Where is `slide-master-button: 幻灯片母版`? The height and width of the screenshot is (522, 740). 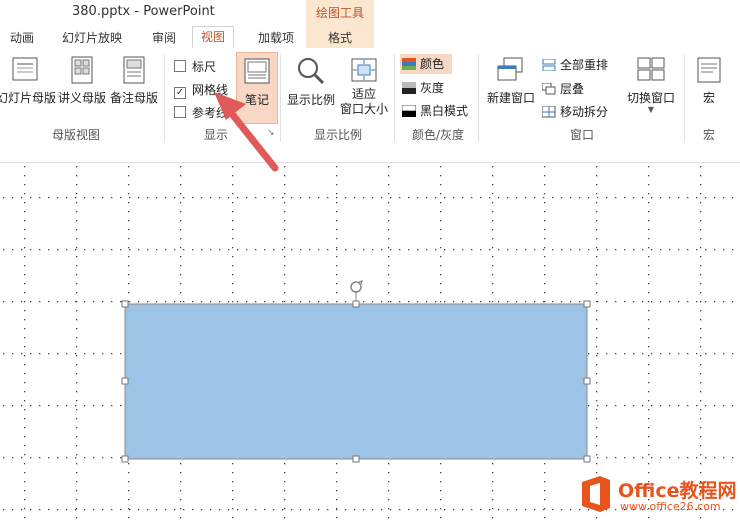 slide-master-button: 幻灯片母版 is located at coordinates (28, 81).